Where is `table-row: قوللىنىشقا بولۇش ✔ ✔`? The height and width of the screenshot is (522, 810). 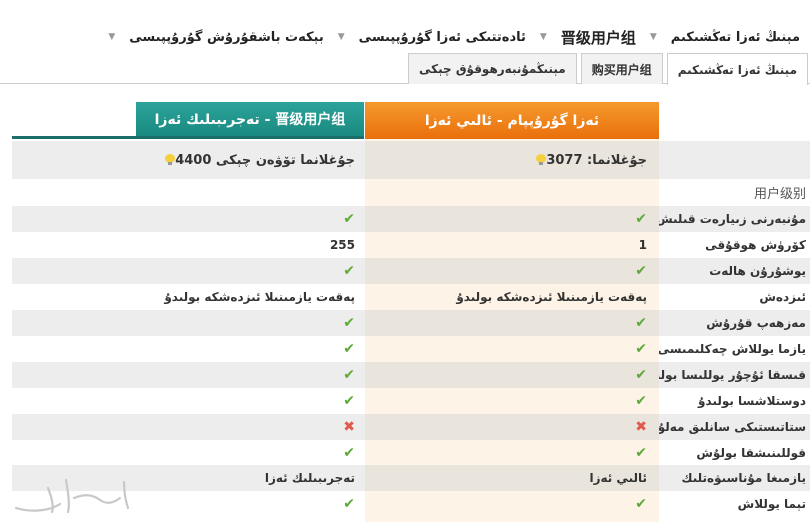 table-row: قوللىنىشقا بولۇش ✔ ✔ is located at coordinates (411, 453).